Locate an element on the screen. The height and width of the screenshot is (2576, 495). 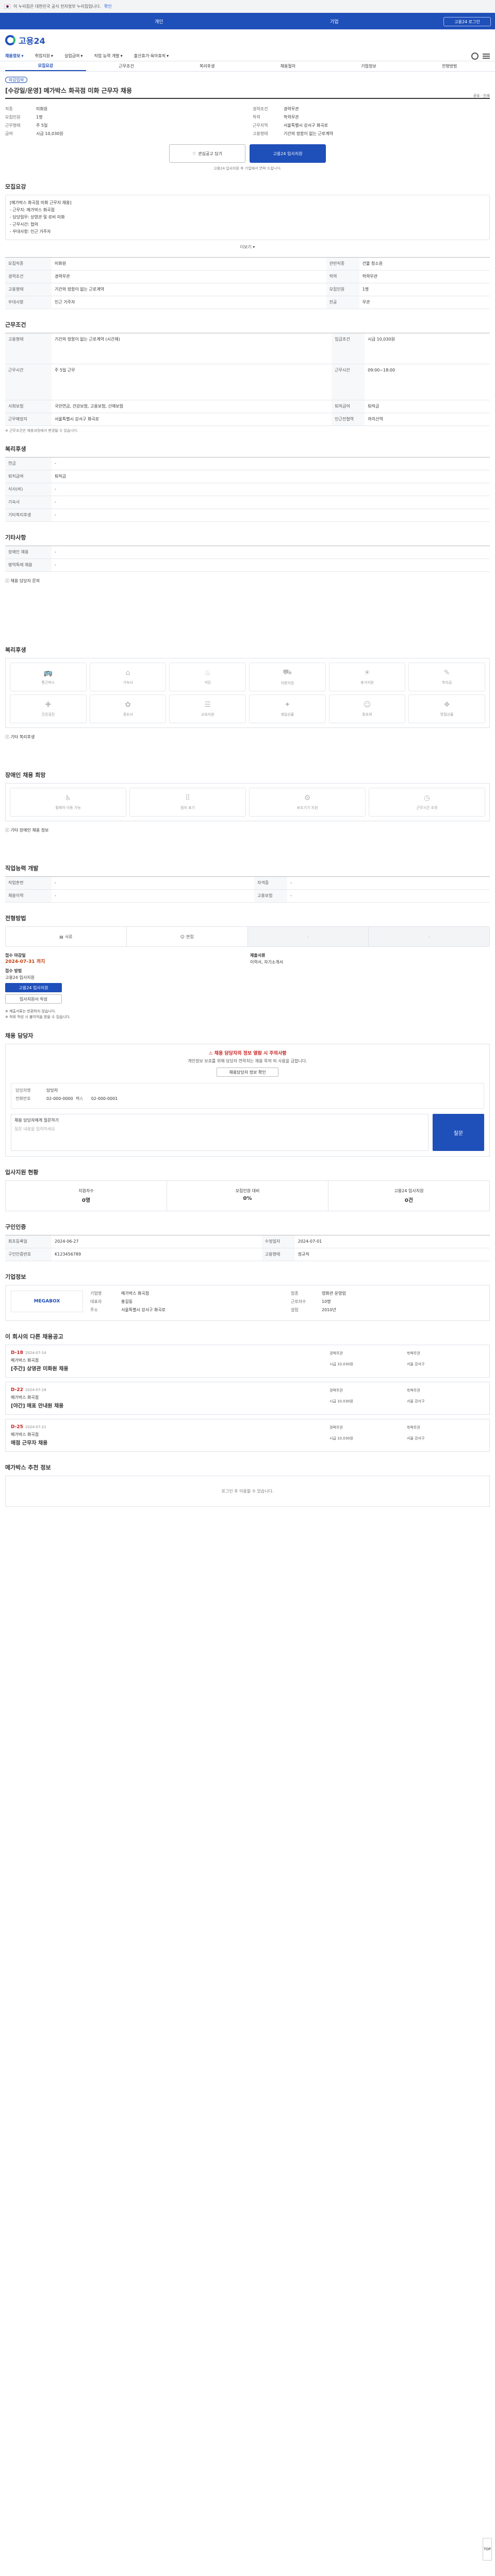
device-icon: ⚙ is located at coordinates (307, 798).